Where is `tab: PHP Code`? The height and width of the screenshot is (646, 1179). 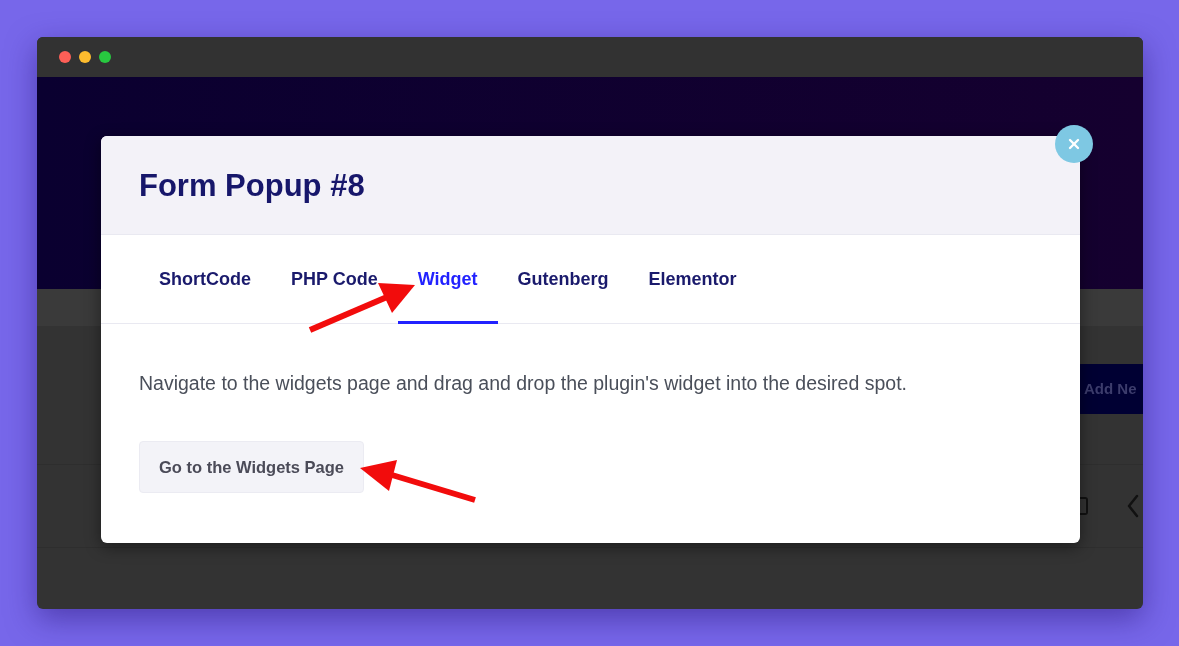 tab: PHP Code is located at coordinates (334, 279).